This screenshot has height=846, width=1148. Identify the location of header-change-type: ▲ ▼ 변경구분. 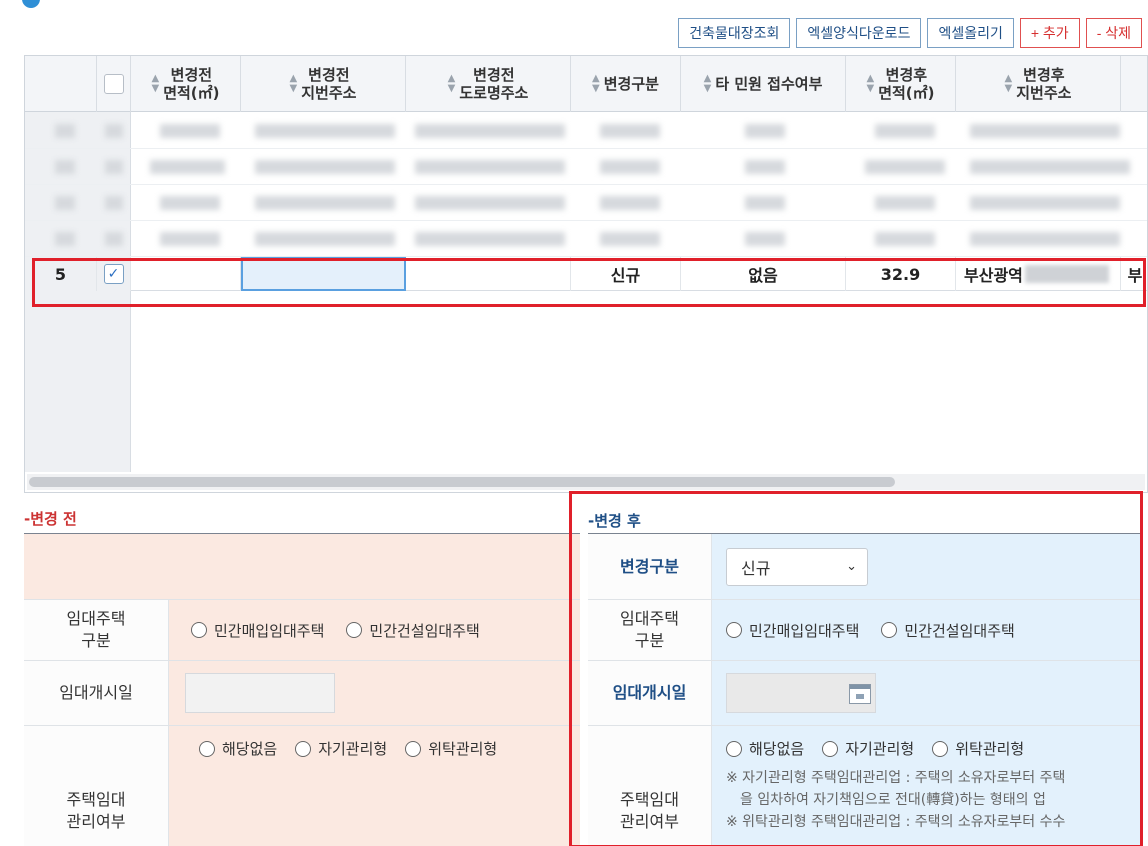
(626, 84).